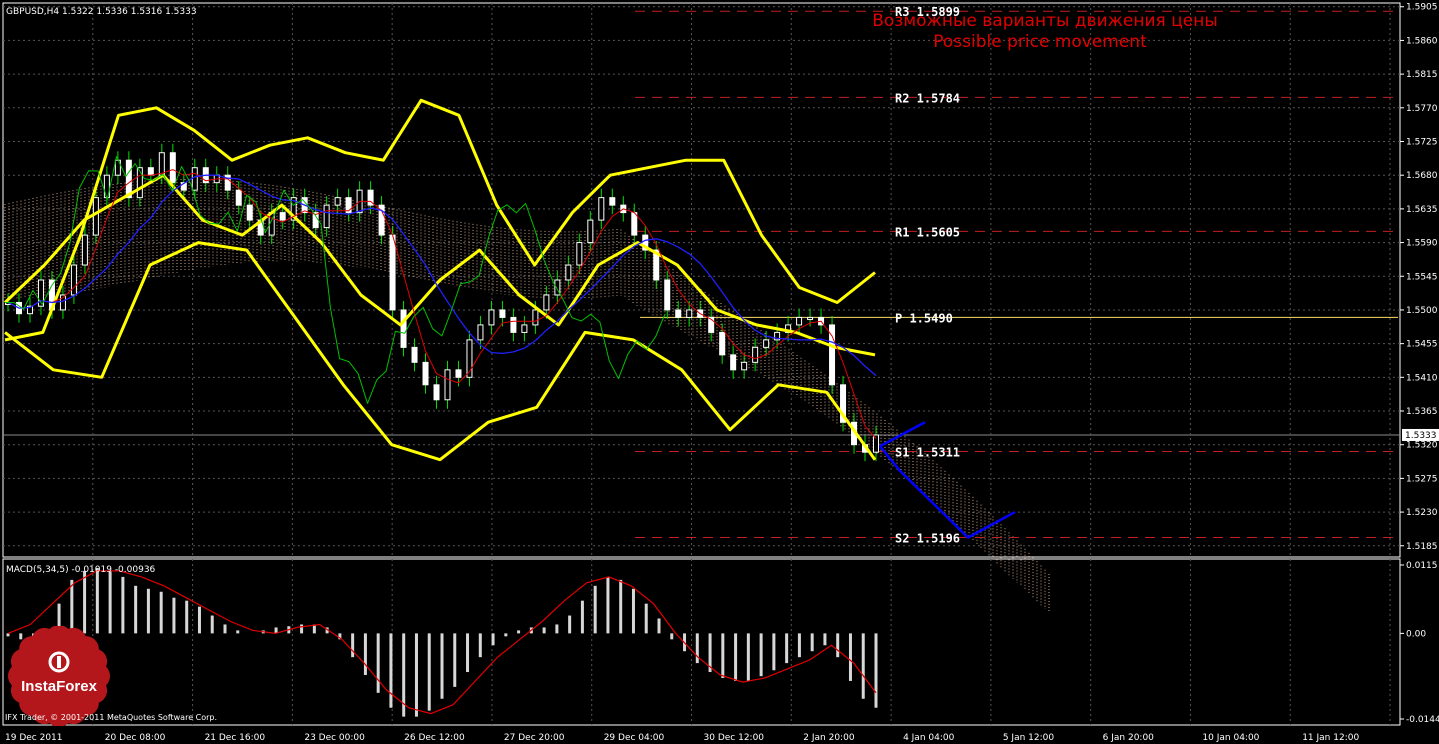  Describe the element at coordinates (1422, 109) in the screenshot. I see `price-tick-label: 1.5770` at that location.